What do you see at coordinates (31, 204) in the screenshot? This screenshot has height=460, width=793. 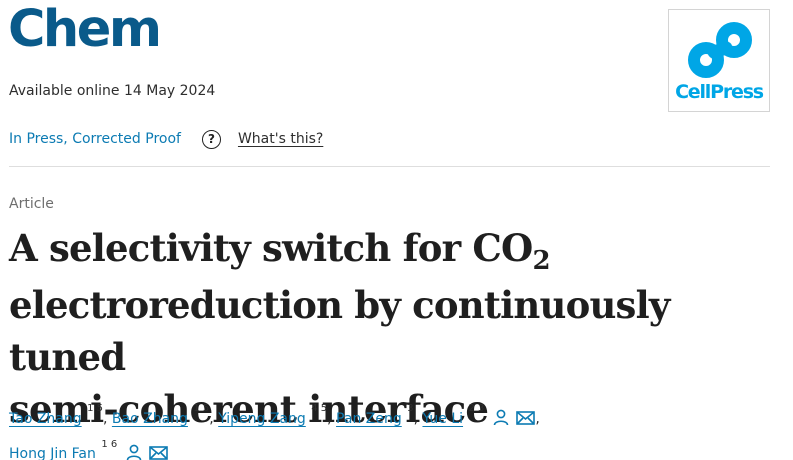 I see `article-type-label: Article` at bounding box center [31, 204].